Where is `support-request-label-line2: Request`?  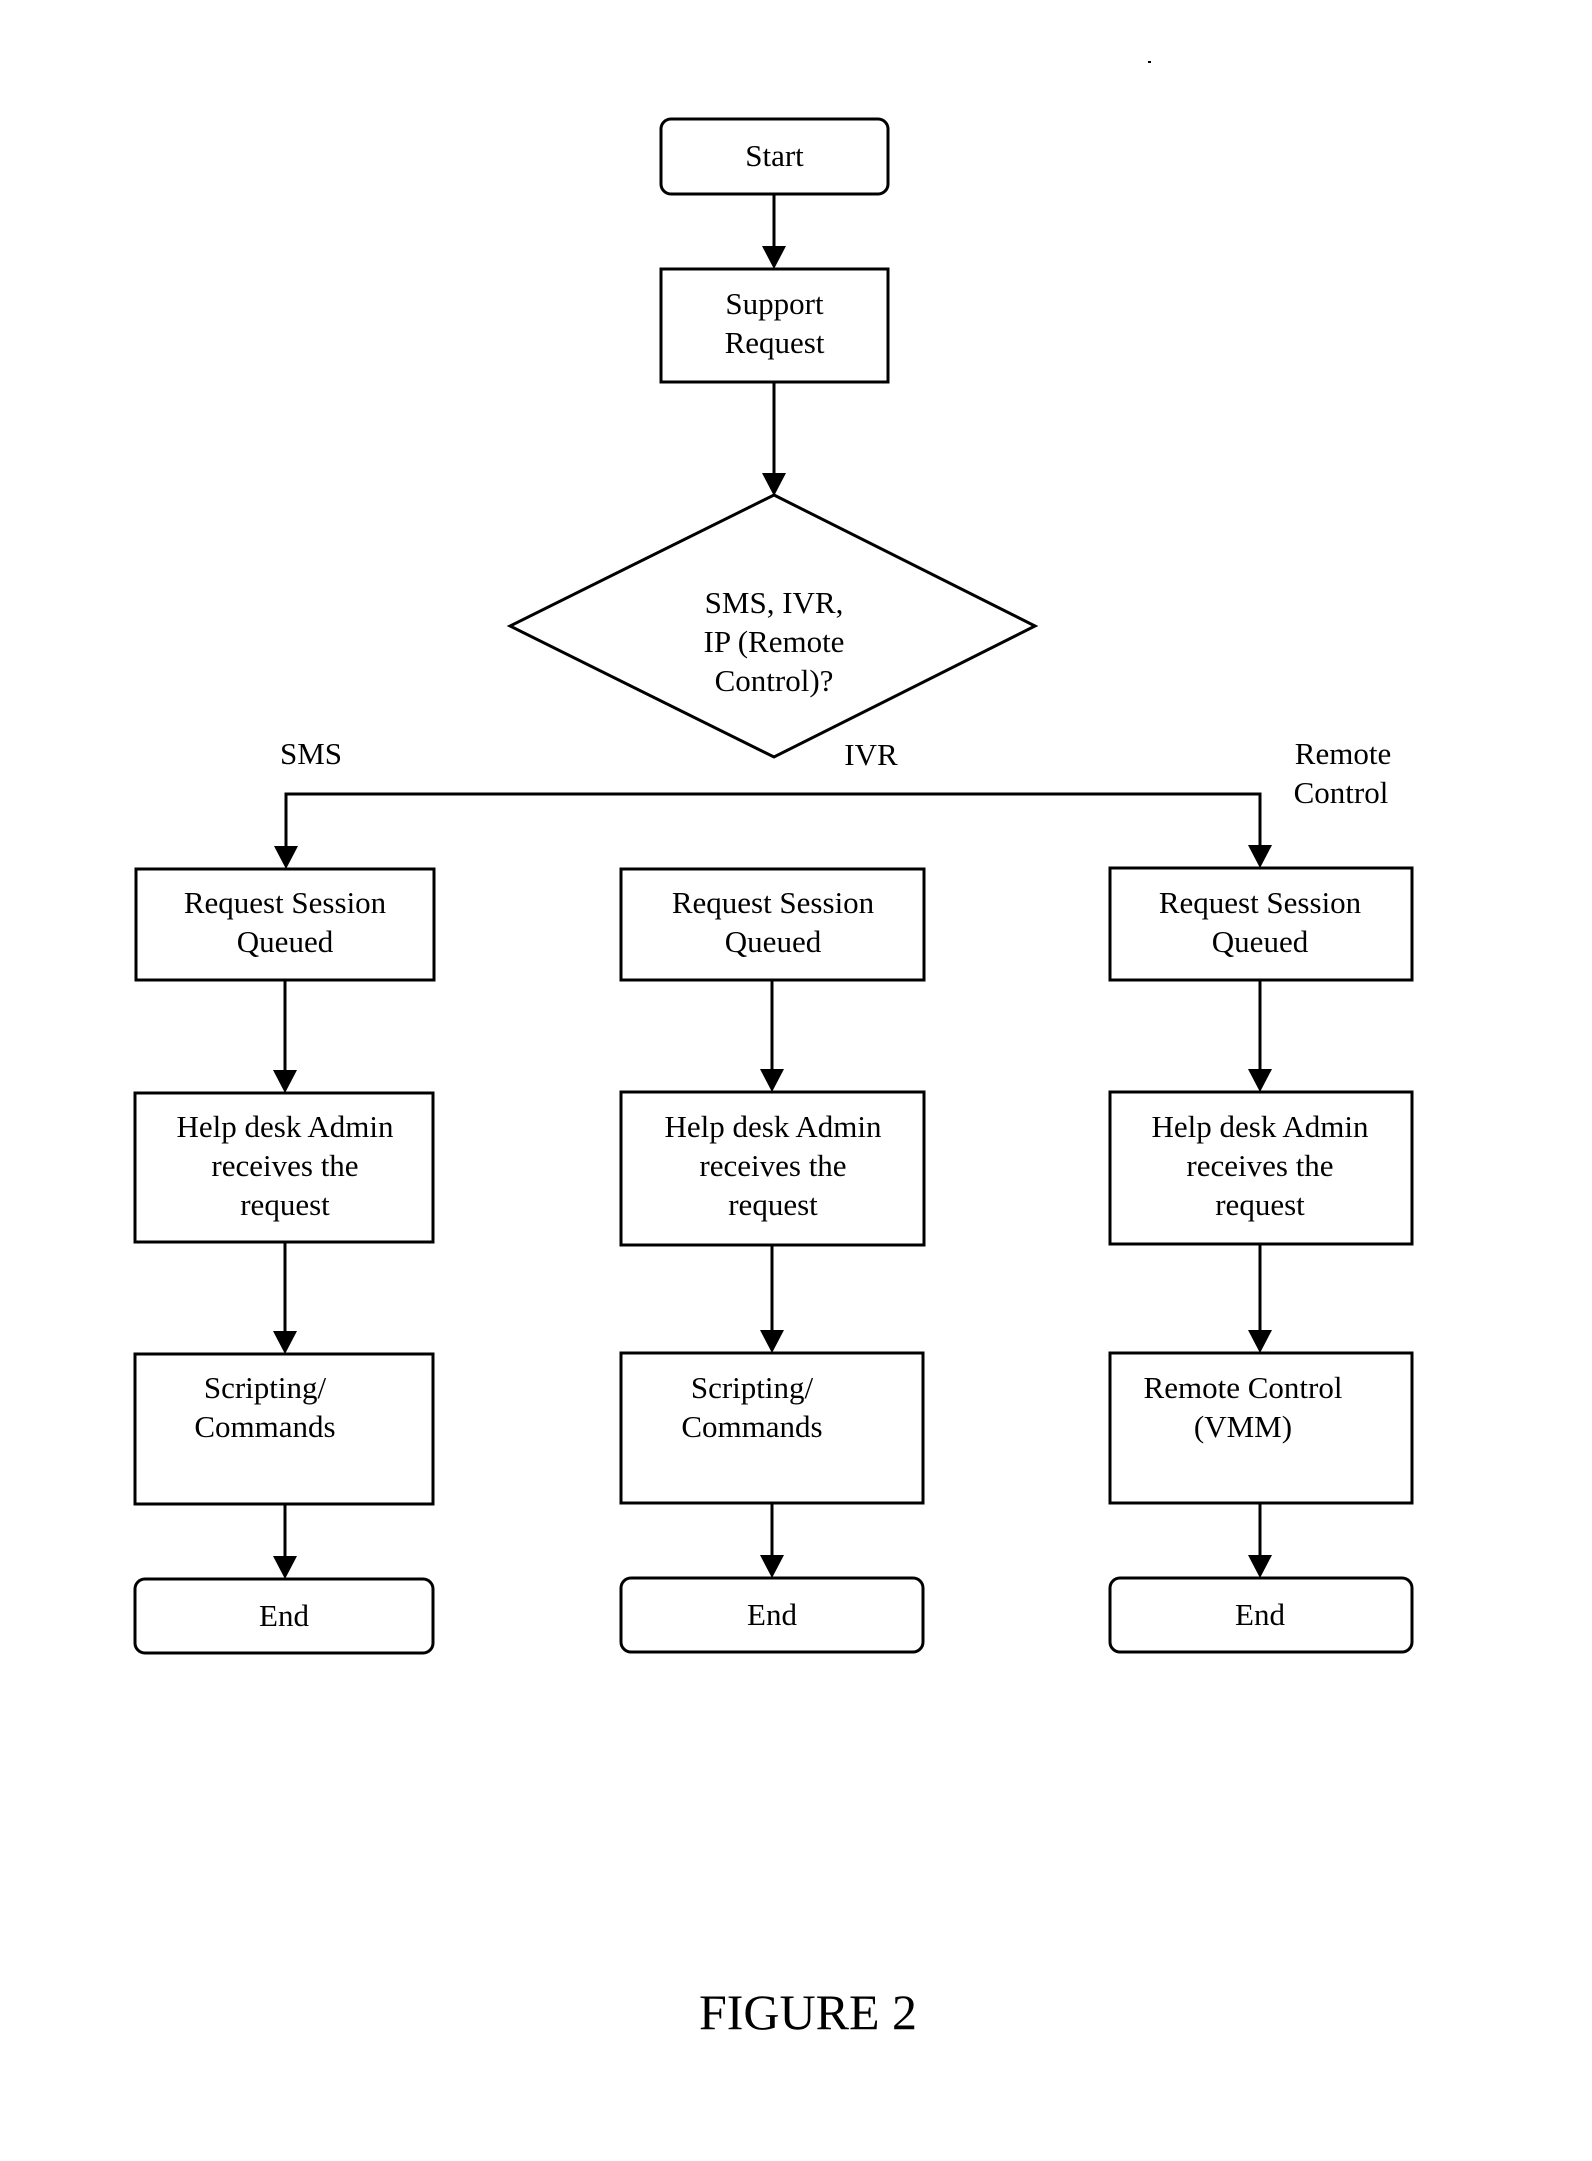 support-request-label-line2: Request is located at coordinates (775, 342).